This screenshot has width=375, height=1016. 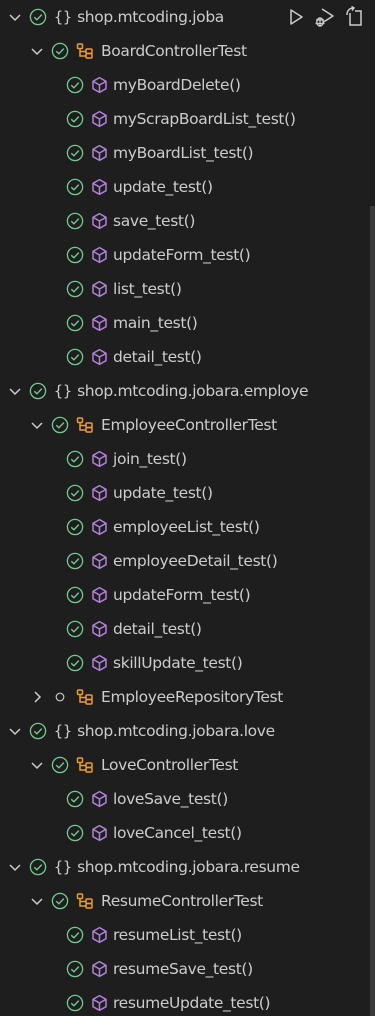 What do you see at coordinates (185, 221) in the screenshot?
I see `tree-item-method: save_test()` at bounding box center [185, 221].